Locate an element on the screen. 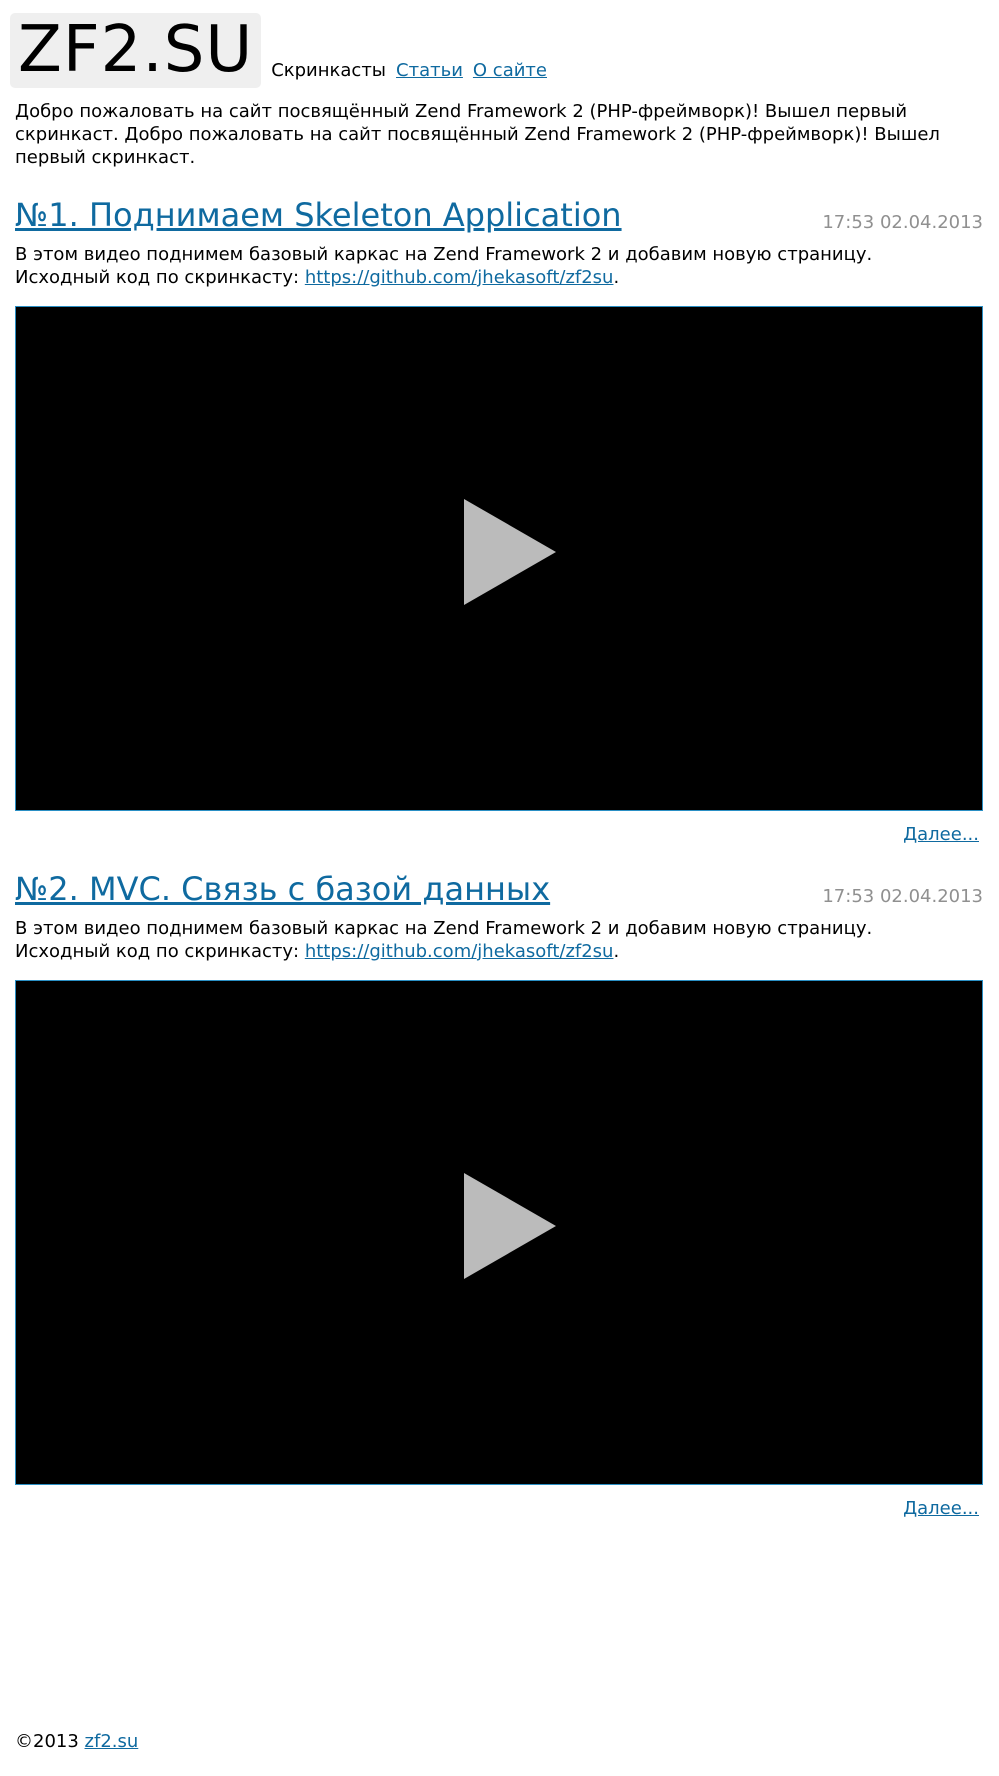 The image size is (999, 1776). copyright-text: ©2013 is located at coordinates (50, 1741).